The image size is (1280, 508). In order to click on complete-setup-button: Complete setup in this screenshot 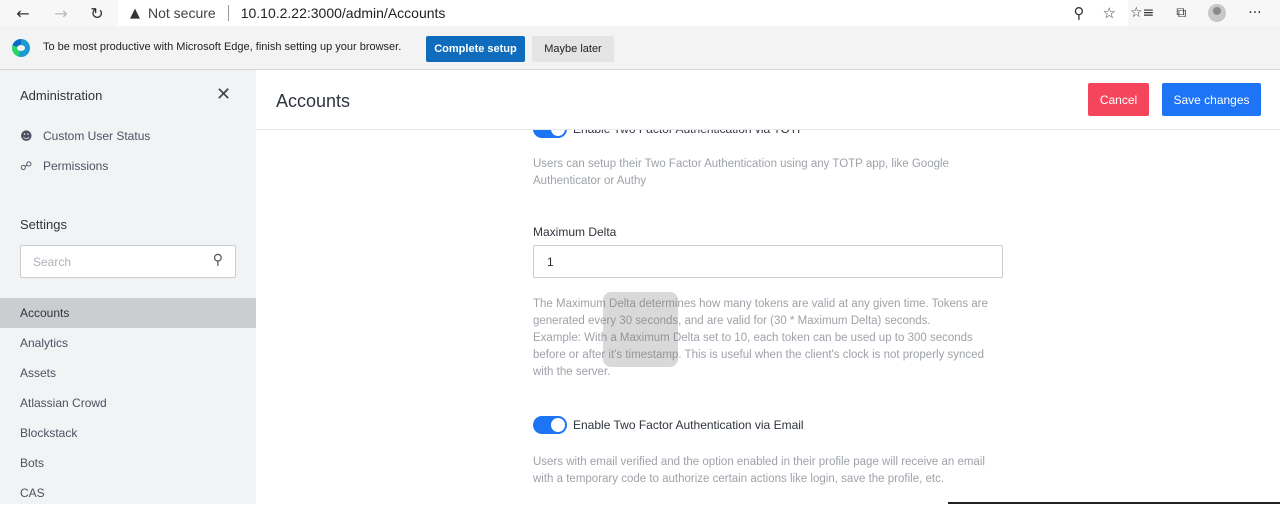, I will do `click(475, 49)`.